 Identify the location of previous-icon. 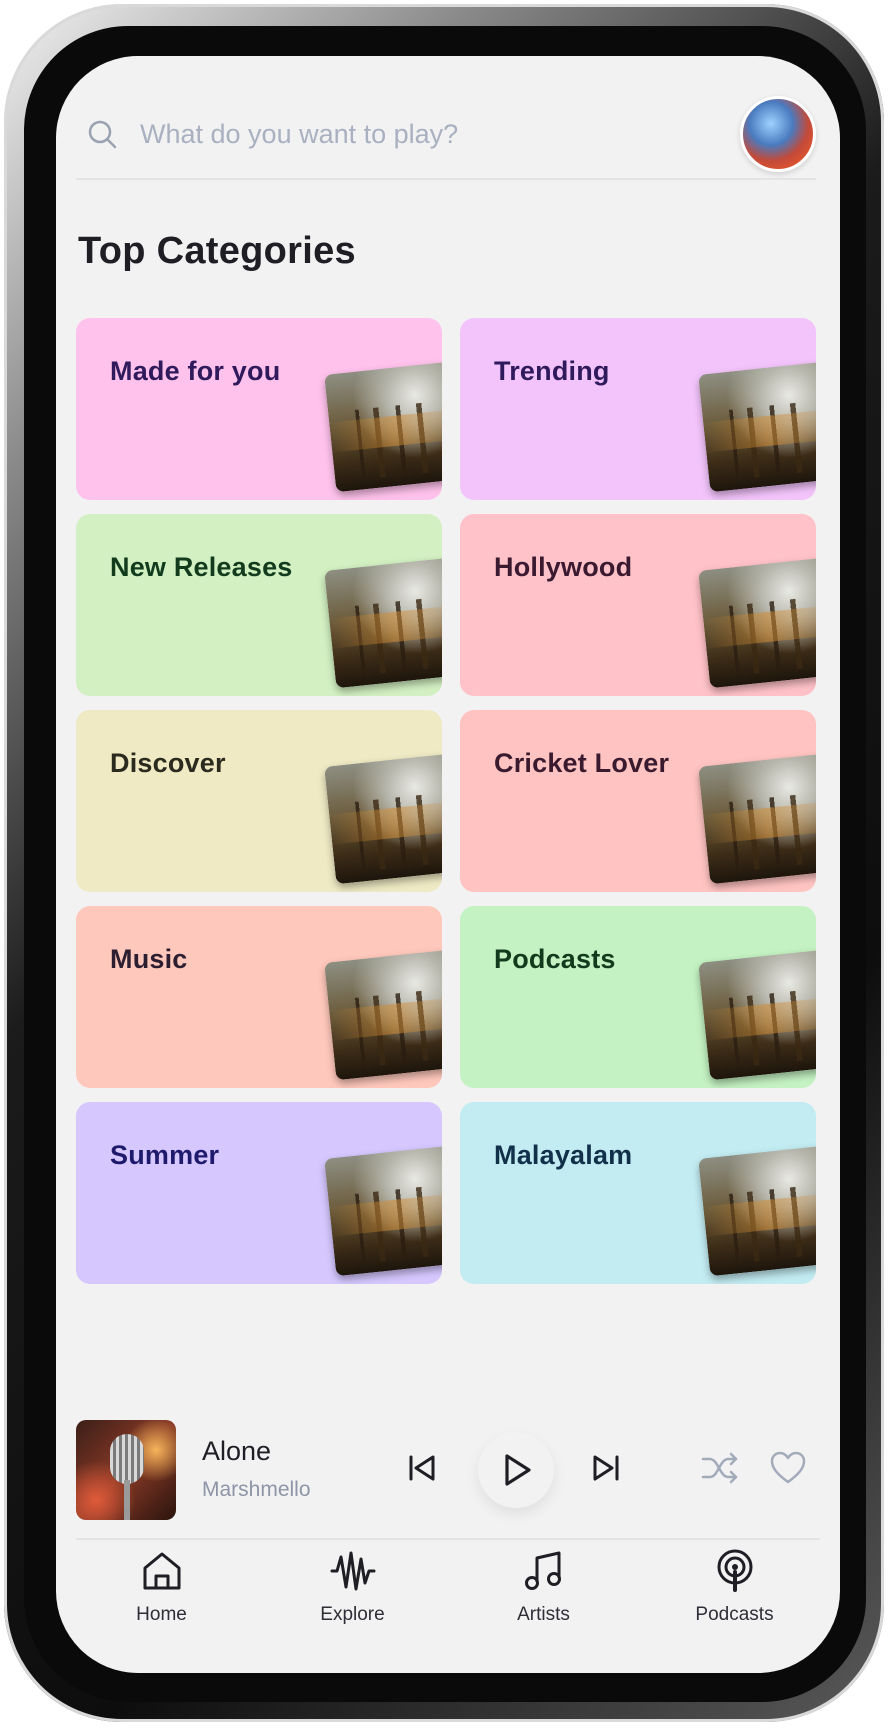
(422, 1468).